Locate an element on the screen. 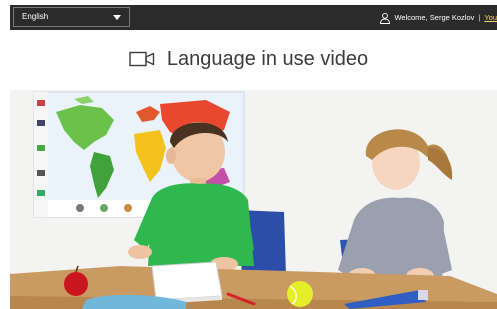  language-select-value: English is located at coordinates (35, 16).